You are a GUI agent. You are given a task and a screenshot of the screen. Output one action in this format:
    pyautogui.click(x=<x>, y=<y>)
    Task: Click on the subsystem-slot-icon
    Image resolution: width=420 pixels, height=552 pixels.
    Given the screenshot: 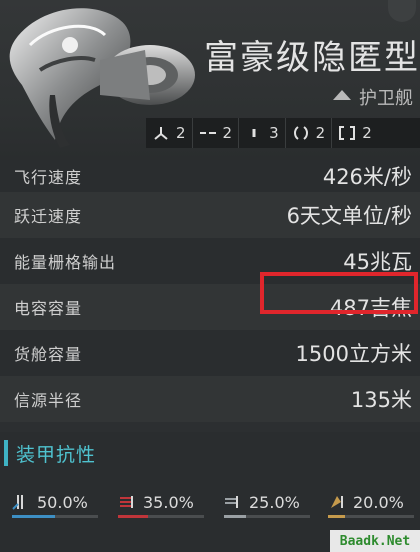 What is the action you would take?
    pyautogui.click(x=347, y=133)
    